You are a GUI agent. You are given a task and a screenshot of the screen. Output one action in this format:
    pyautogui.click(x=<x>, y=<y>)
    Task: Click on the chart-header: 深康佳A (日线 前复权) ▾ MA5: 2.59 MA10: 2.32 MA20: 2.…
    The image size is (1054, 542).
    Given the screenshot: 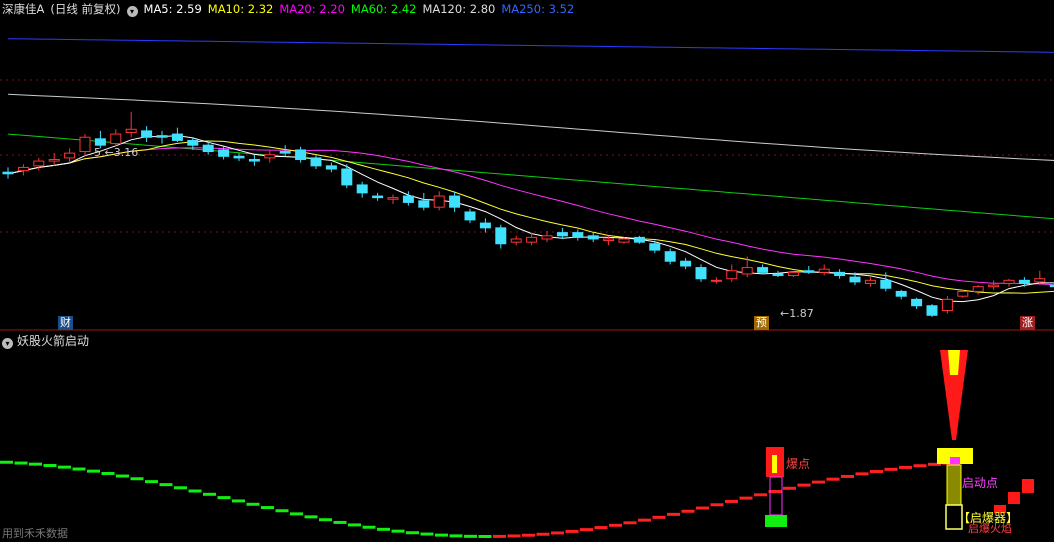 What is the action you would take?
    pyautogui.click(x=291, y=9)
    